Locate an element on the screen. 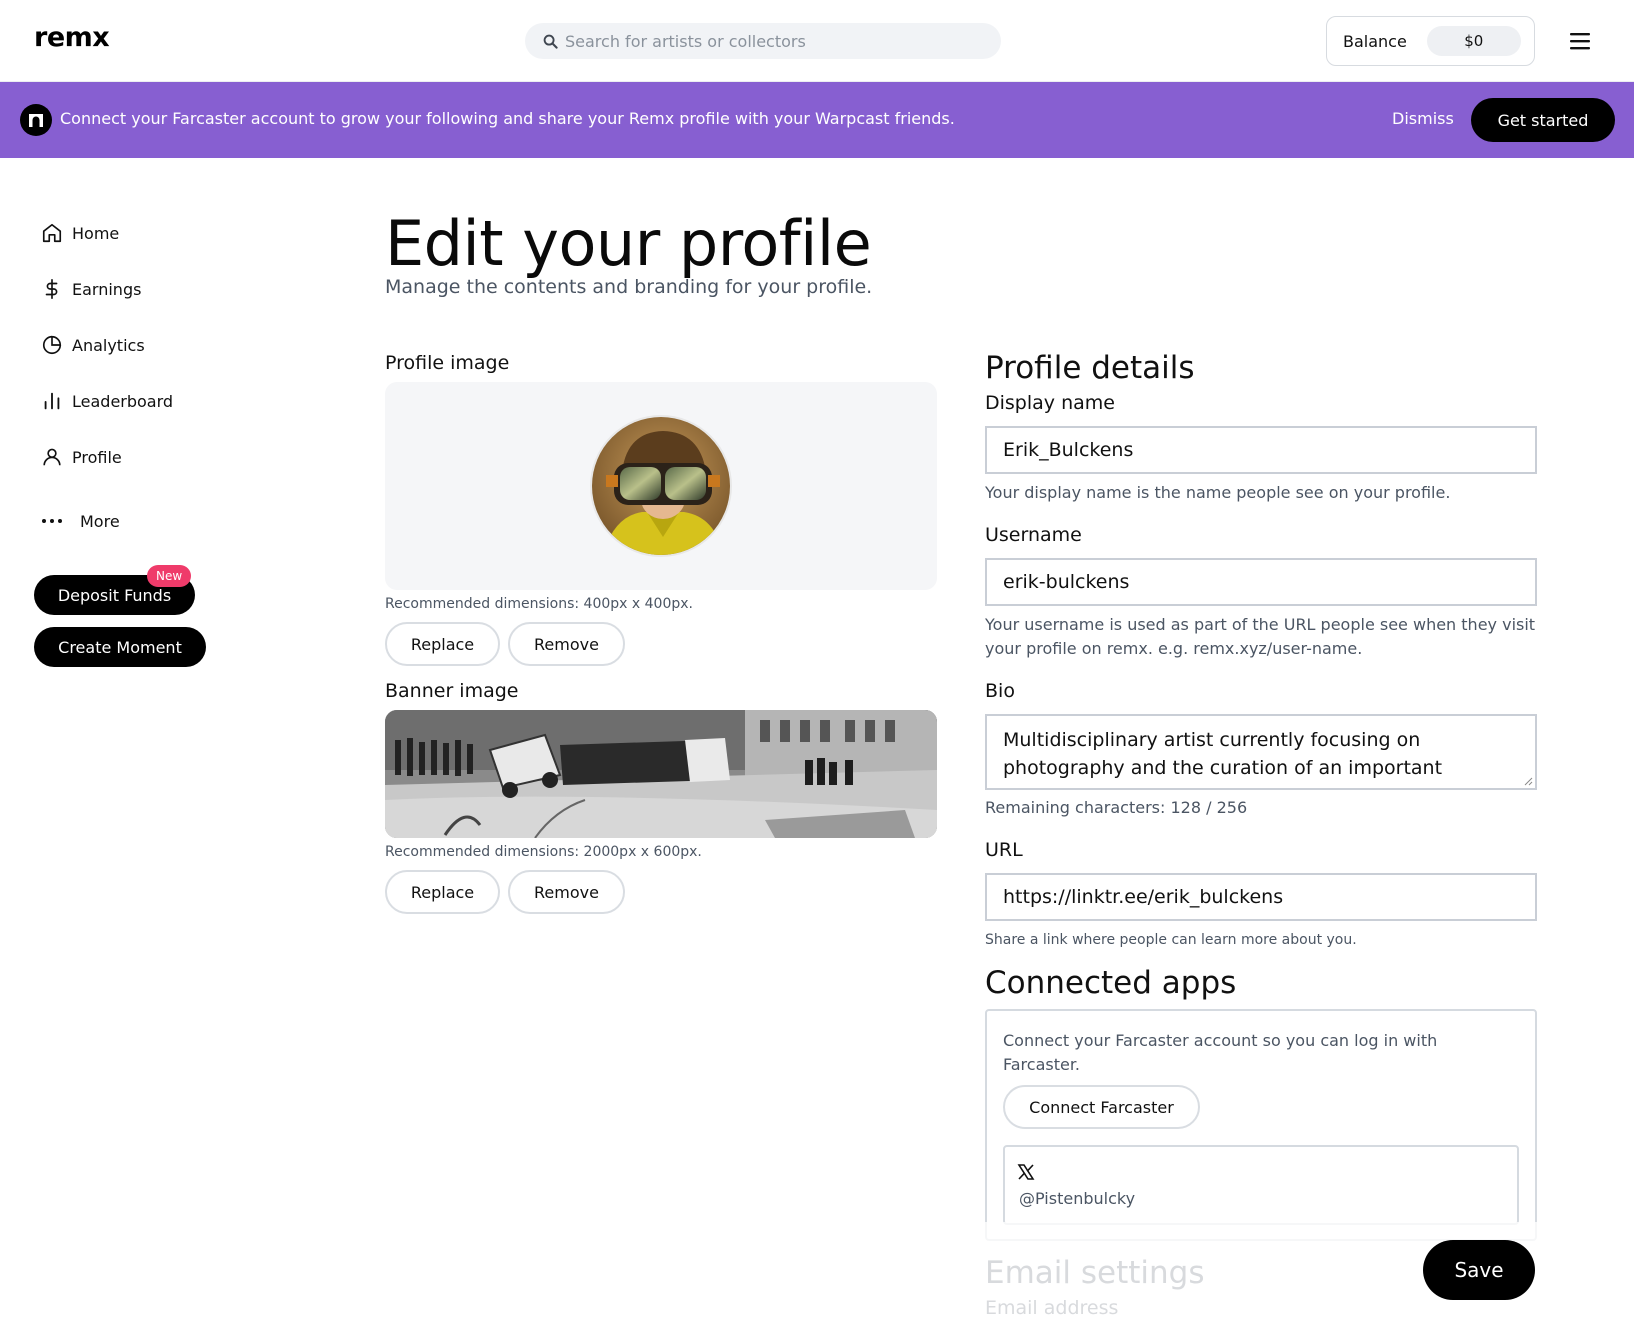 The height and width of the screenshot is (1334, 1634). bio-remaining-count: Remaining characters: 128 / 256 is located at coordinates (1116, 807).